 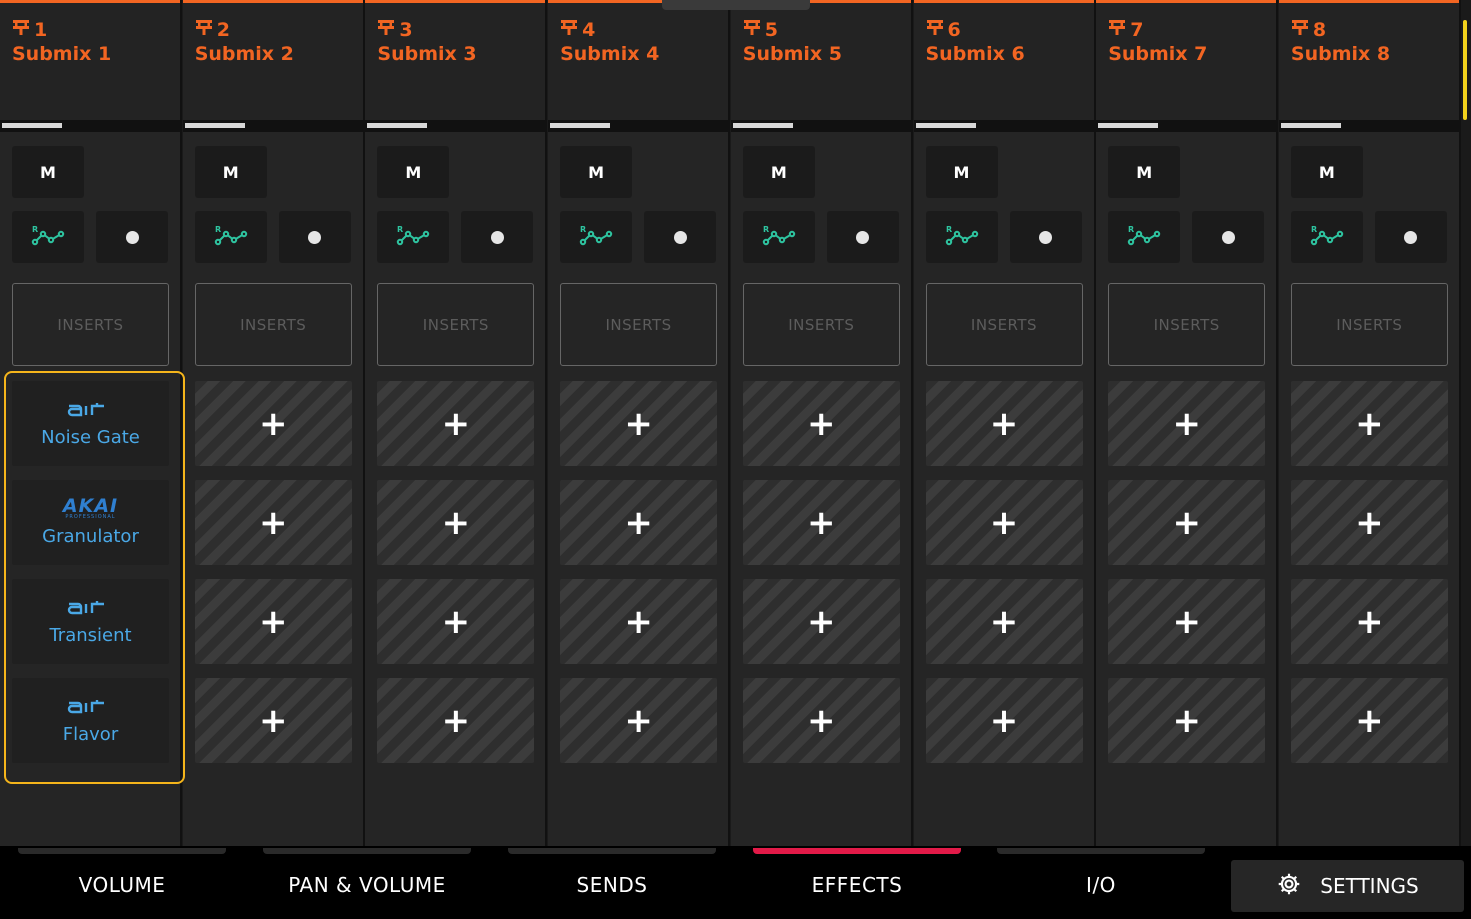 I want to click on insert-slot-4: Flavor, so click(x=90, y=720).